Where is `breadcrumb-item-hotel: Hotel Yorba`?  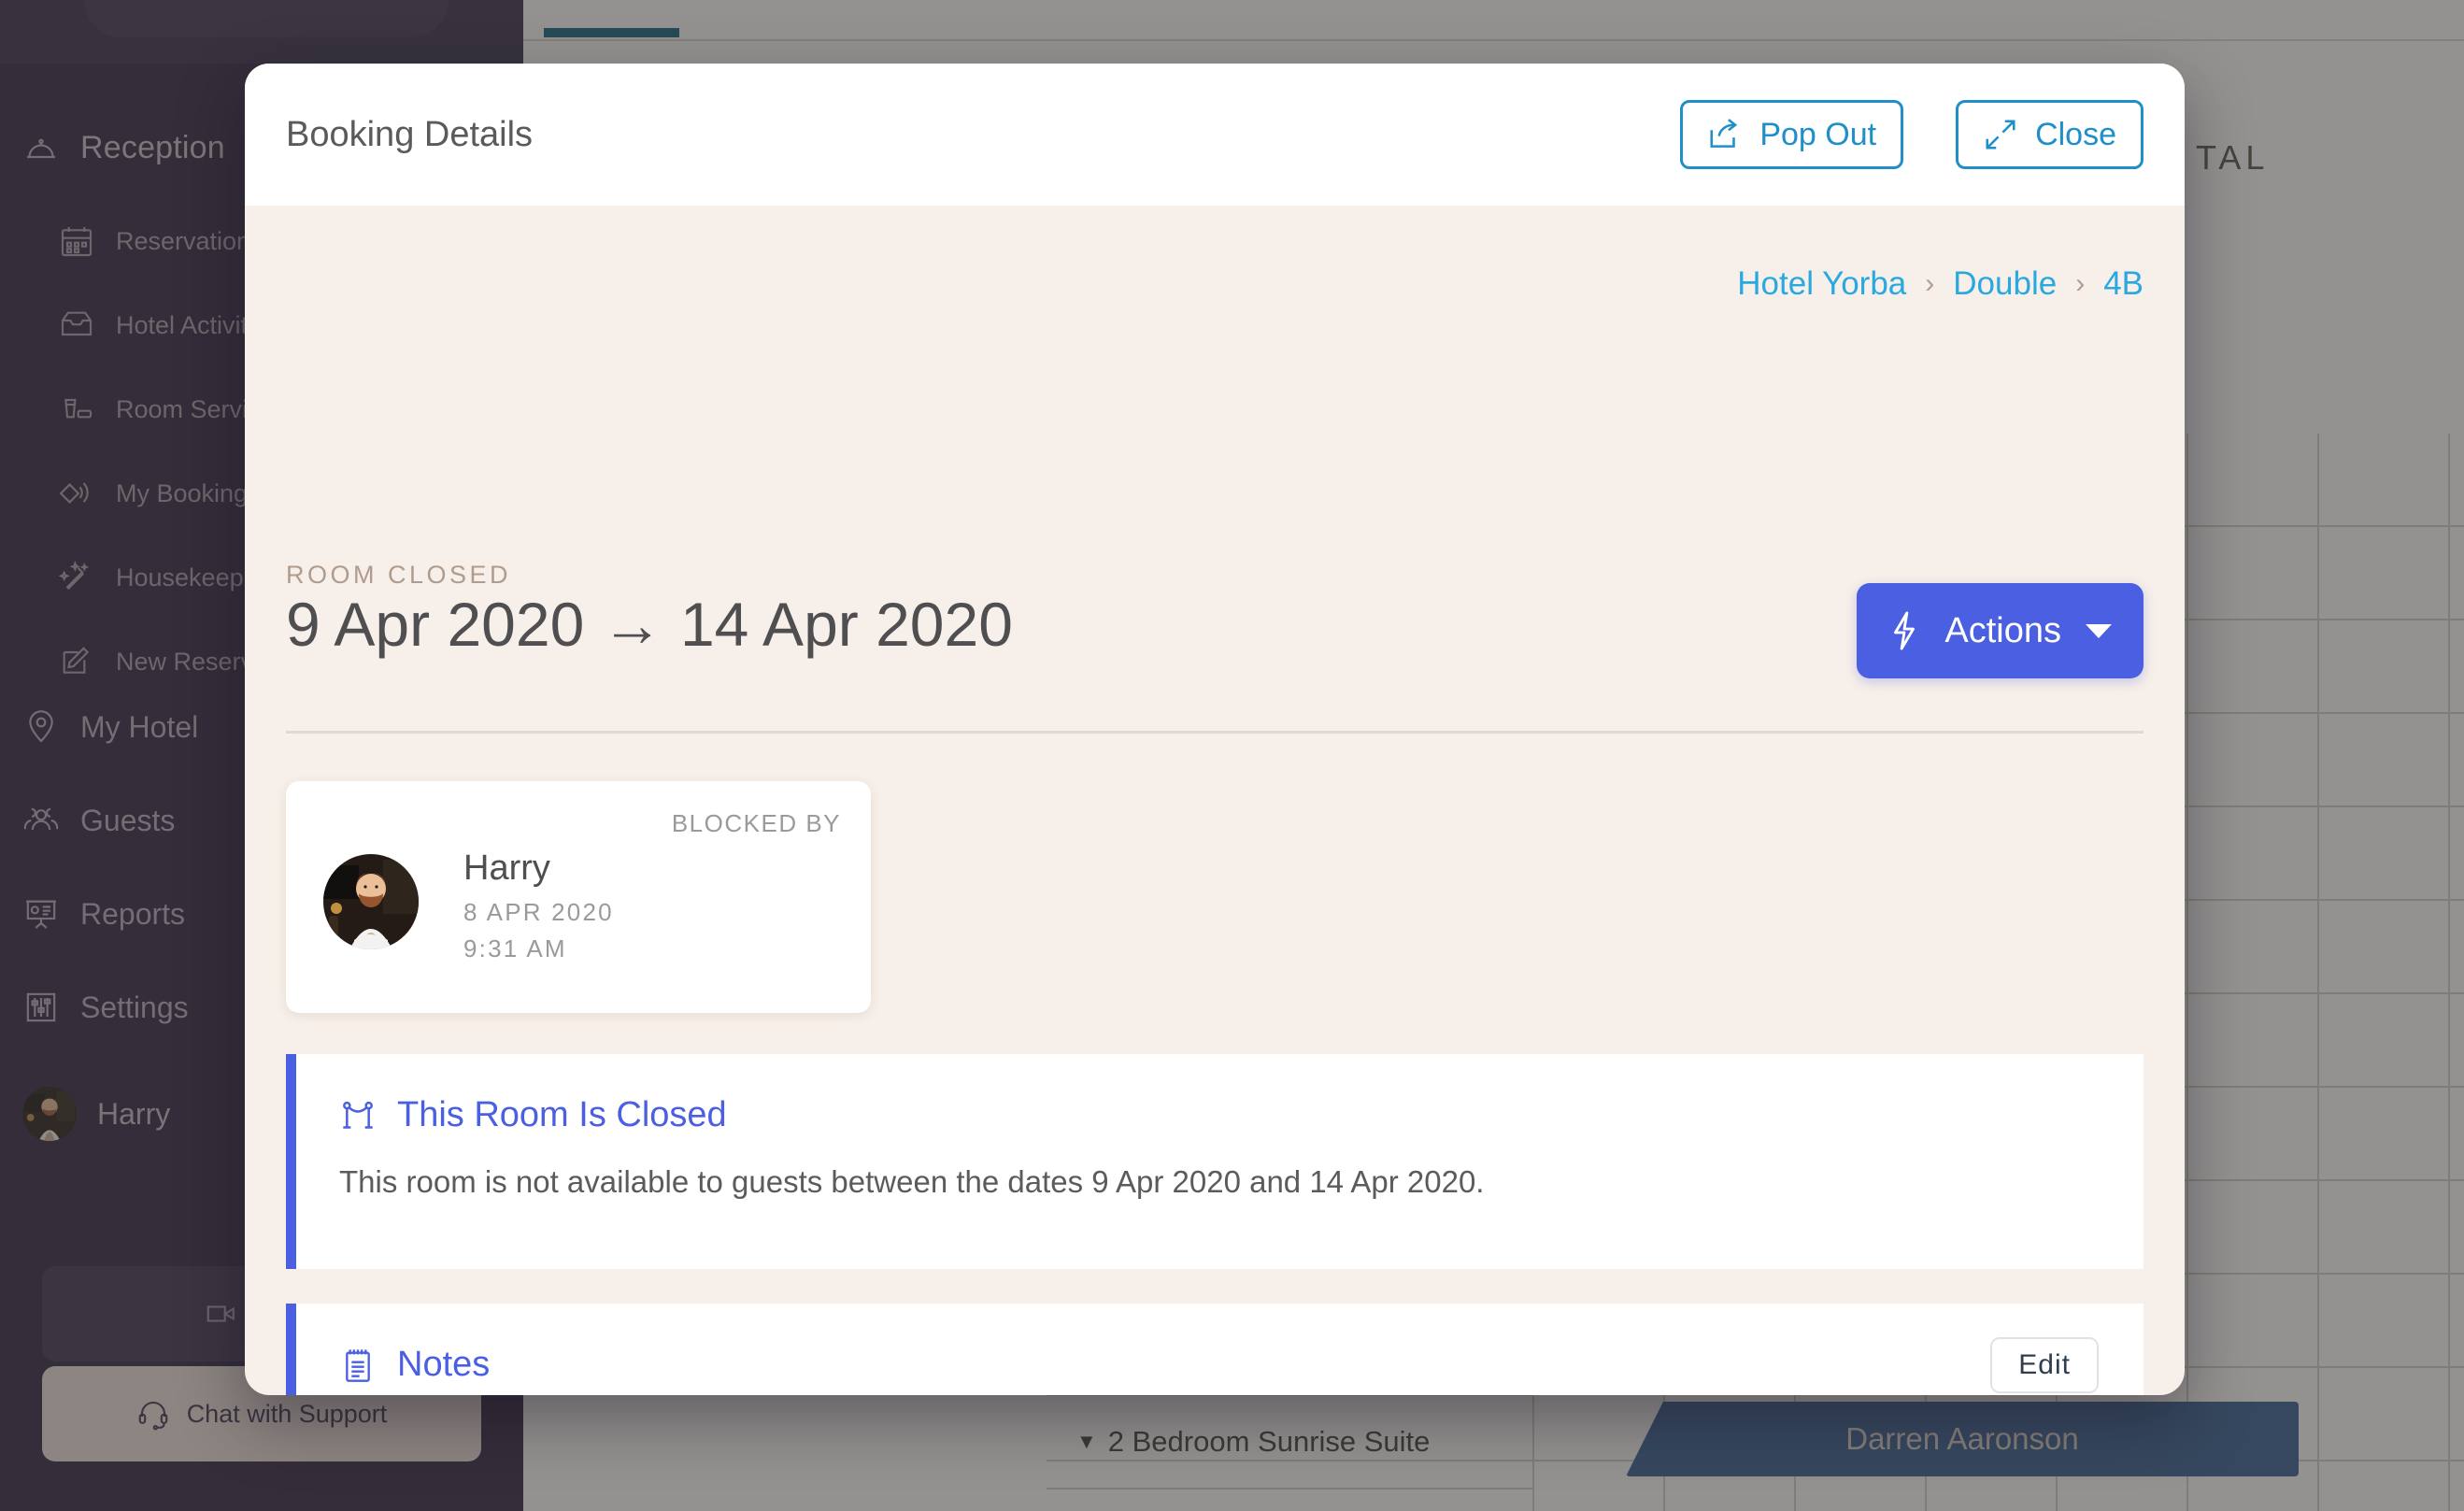 breadcrumb-item-hotel: Hotel Yorba is located at coordinates (1821, 284).